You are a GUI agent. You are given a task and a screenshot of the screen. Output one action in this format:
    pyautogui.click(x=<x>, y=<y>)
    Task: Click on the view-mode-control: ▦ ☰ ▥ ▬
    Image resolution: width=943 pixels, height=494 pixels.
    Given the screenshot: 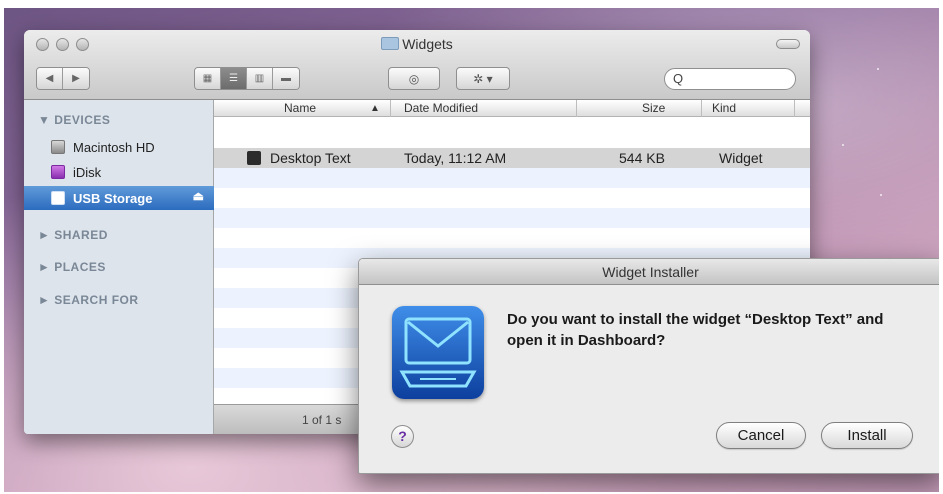 What is the action you would take?
    pyautogui.click(x=247, y=78)
    